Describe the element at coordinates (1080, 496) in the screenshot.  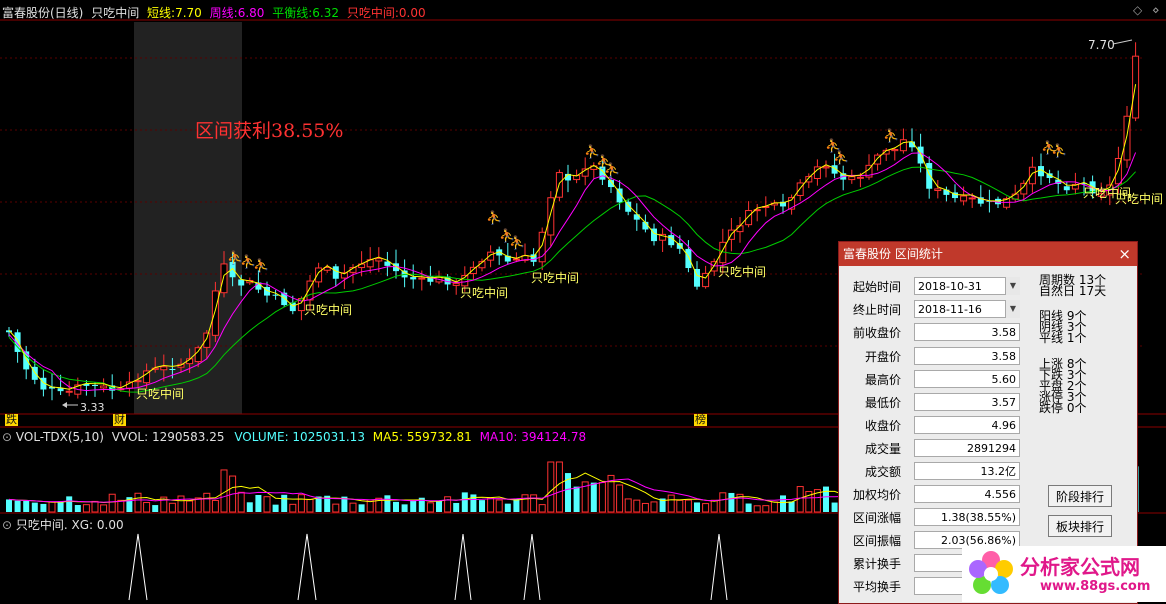
I see `stage-rank-button: 阶段排行` at that location.